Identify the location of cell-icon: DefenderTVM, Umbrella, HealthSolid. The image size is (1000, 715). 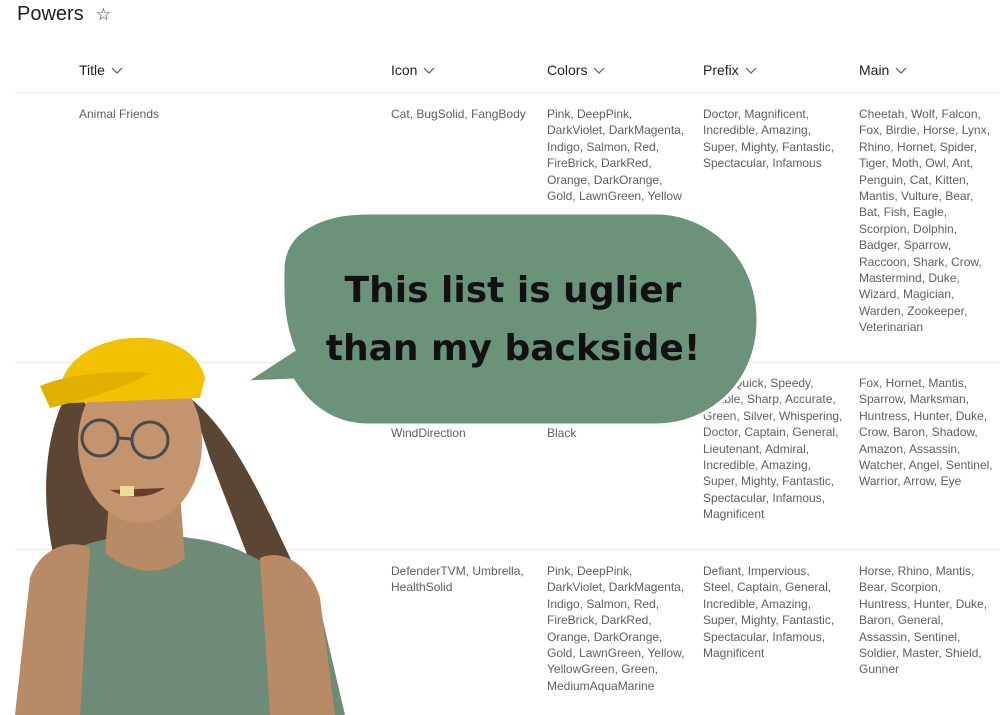
(457, 579).